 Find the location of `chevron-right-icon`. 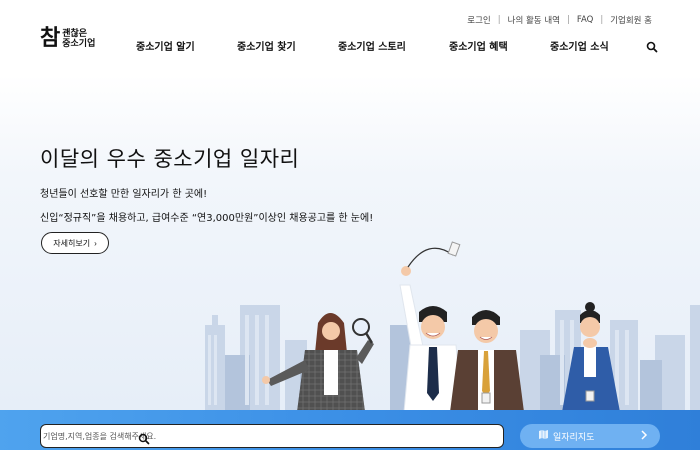

chevron-right-icon is located at coordinates (644, 436).